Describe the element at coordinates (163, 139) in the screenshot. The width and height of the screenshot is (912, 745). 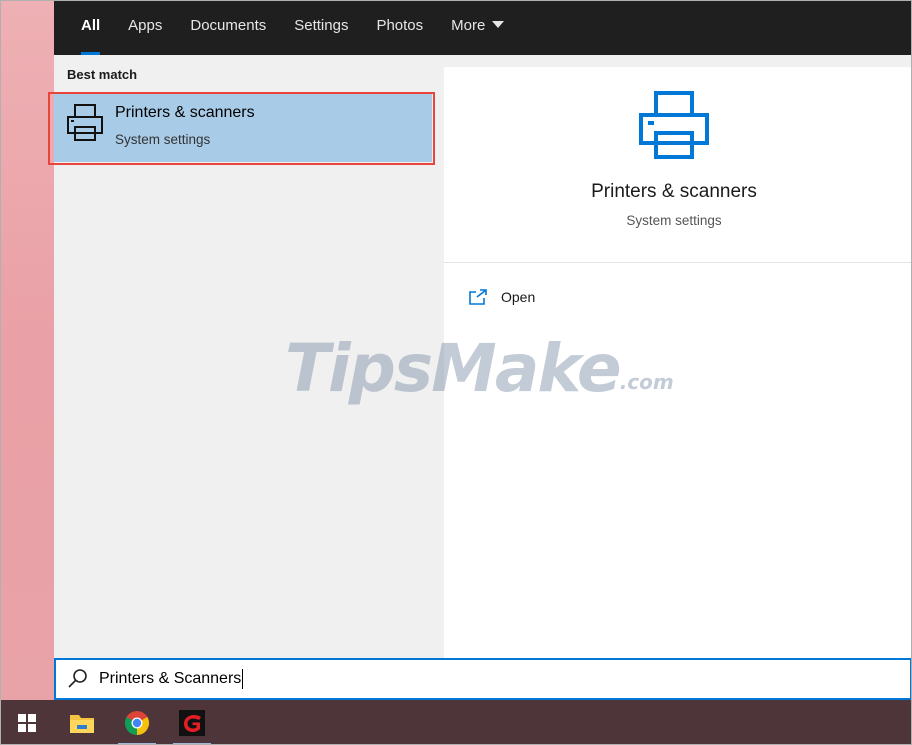
I see `best-match-subtitle: System settings` at that location.